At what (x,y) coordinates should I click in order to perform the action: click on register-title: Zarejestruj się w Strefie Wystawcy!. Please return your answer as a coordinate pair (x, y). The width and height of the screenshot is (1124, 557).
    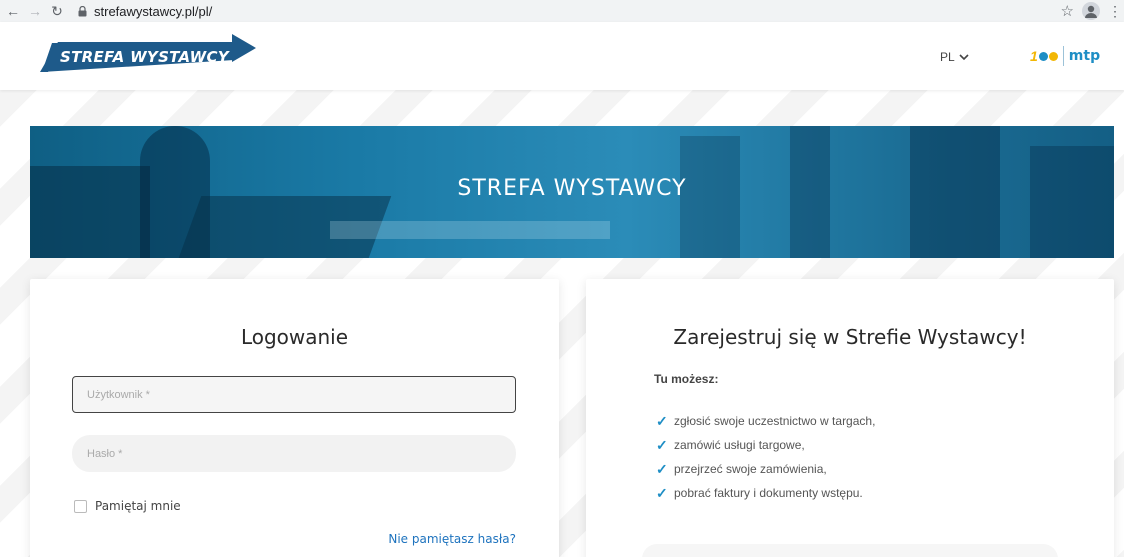
    Looking at the image, I should click on (850, 337).